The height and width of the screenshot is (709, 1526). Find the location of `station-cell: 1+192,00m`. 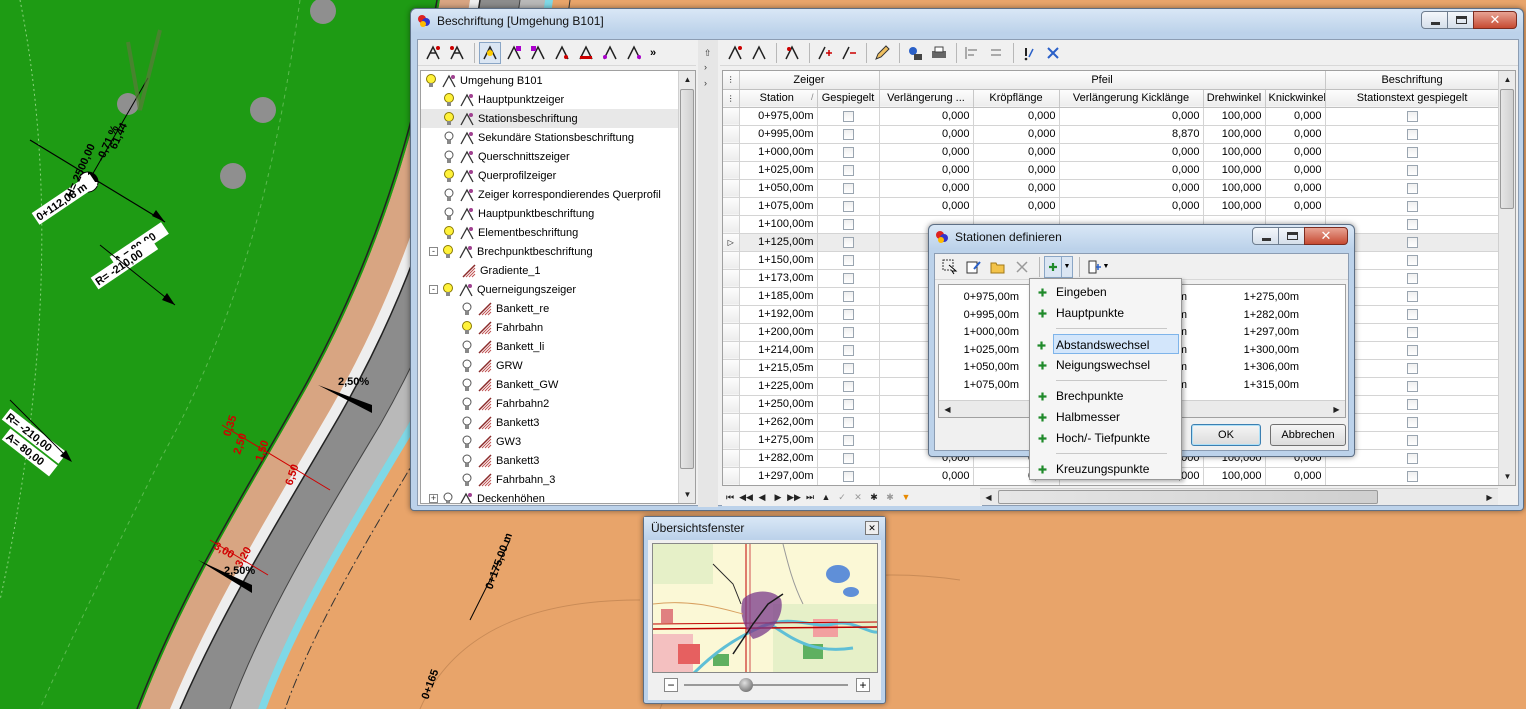

station-cell: 1+192,00m is located at coordinates (778, 314).